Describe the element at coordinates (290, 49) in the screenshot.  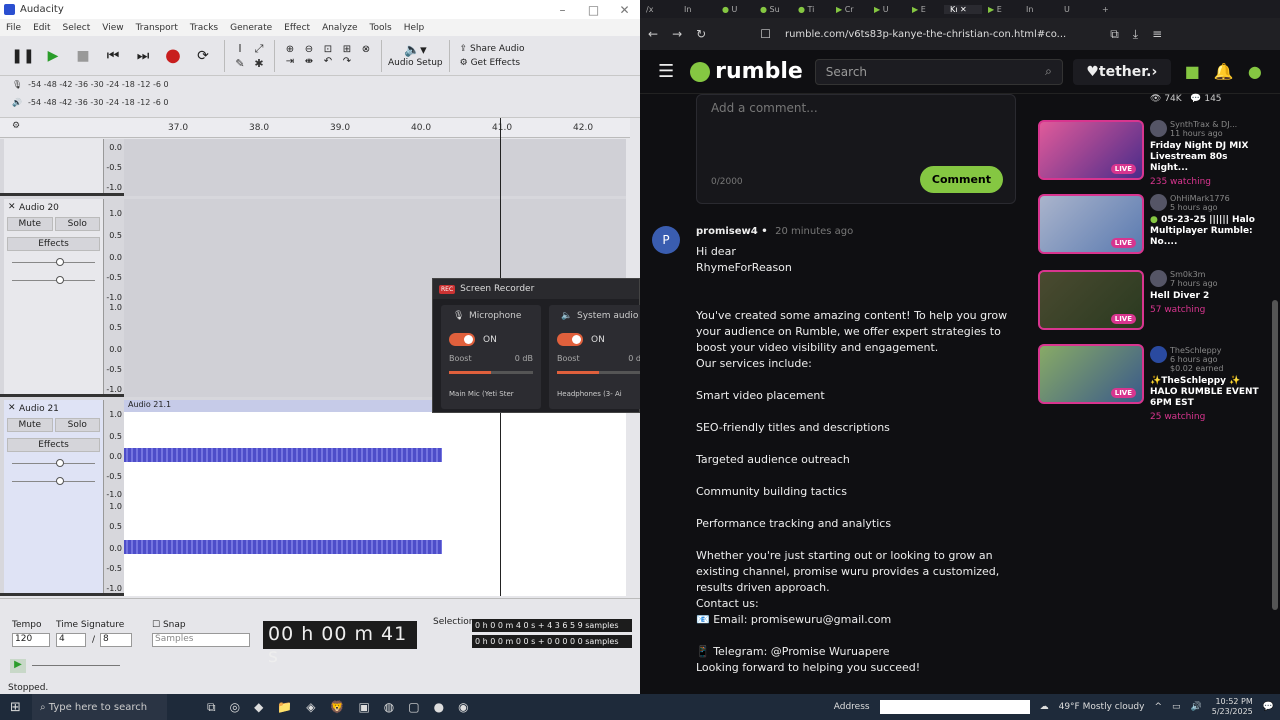
I see `zoom-in-icon: ⊕` at that location.